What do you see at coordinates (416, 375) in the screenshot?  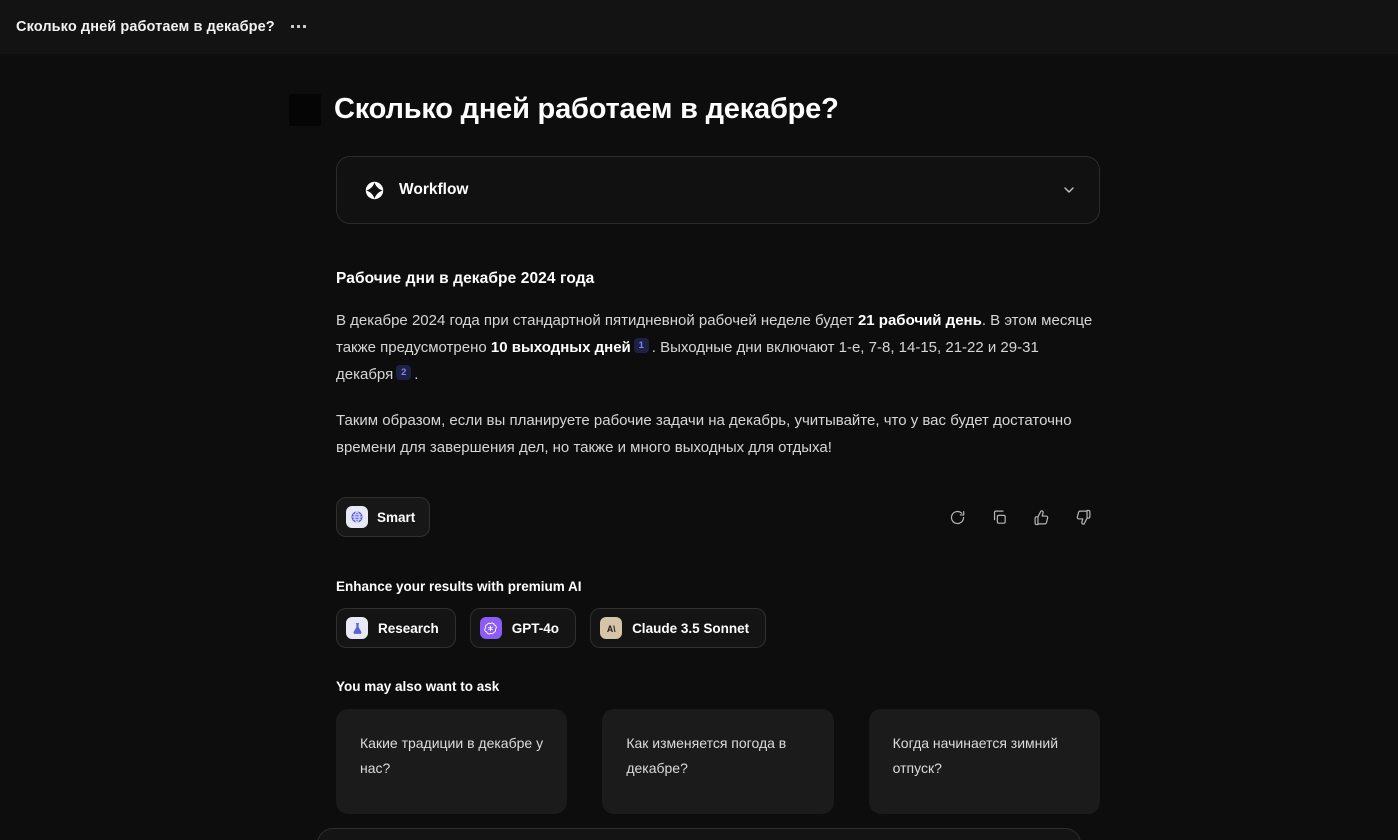 I see `paragraph-text: .` at bounding box center [416, 375].